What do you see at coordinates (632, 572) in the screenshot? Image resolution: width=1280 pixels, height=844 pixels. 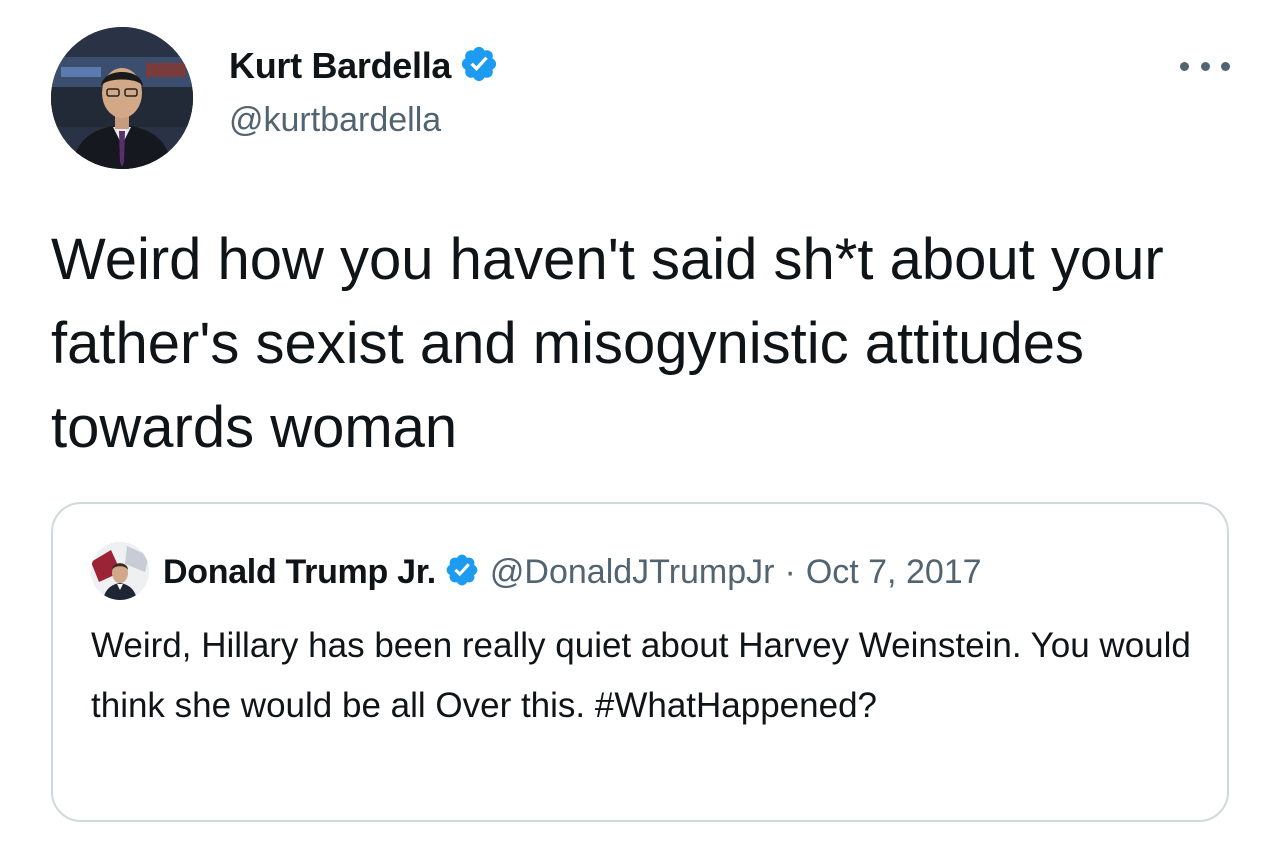 I see `quoted-author-handle: @DonaldJTrumpJr` at bounding box center [632, 572].